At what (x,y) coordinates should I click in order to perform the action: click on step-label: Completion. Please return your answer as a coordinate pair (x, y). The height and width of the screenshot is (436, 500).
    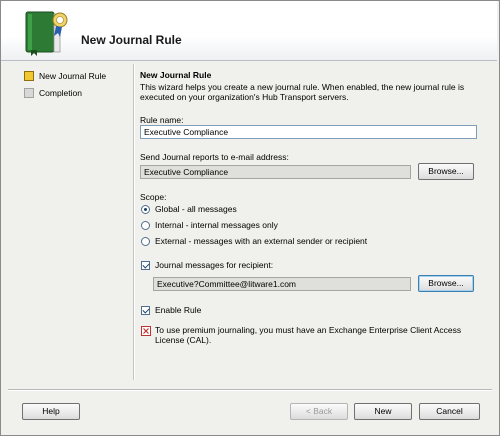
    Looking at the image, I should click on (60, 93).